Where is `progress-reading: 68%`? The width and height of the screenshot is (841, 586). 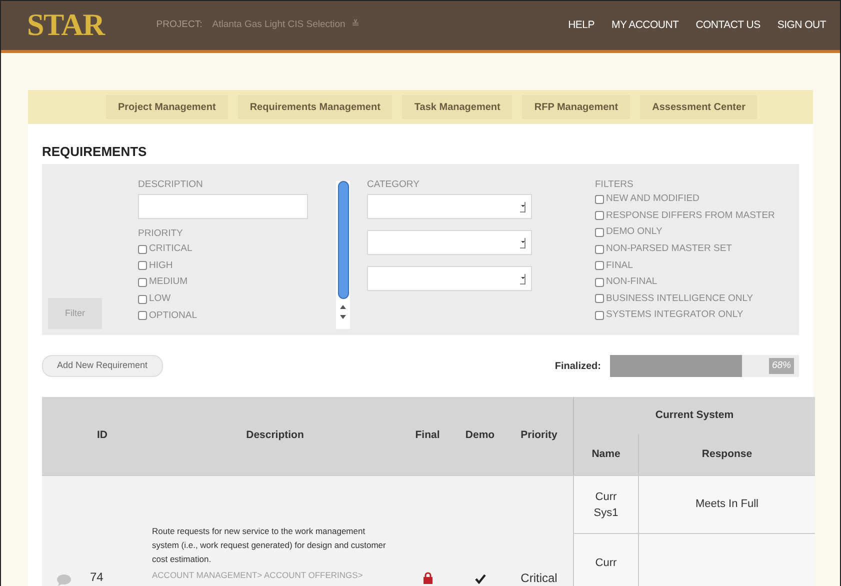
progress-reading: 68% is located at coordinates (781, 366).